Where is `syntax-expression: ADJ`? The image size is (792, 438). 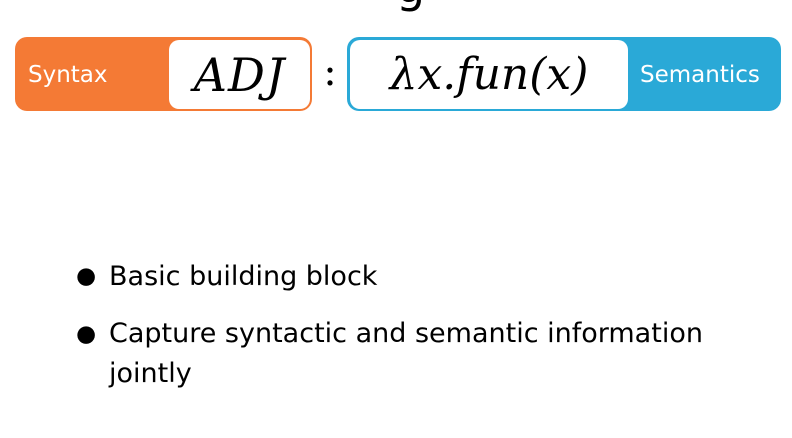
syntax-expression: ADJ is located at coordinates (239, 74).